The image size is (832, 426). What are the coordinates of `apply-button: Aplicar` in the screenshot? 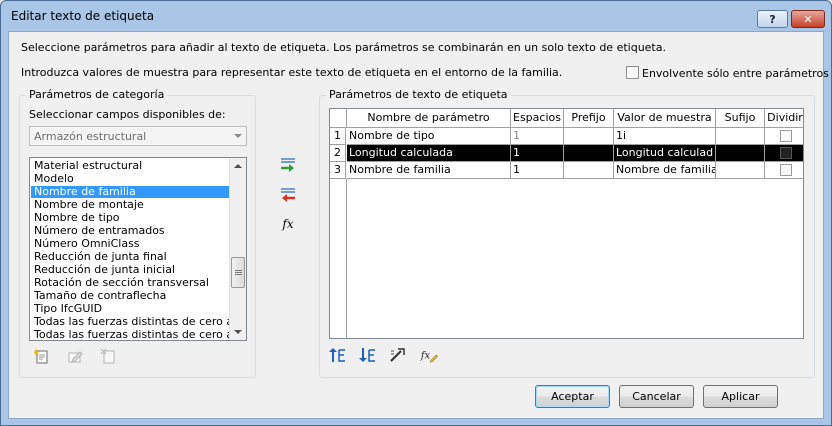 It's located at (740, 396).